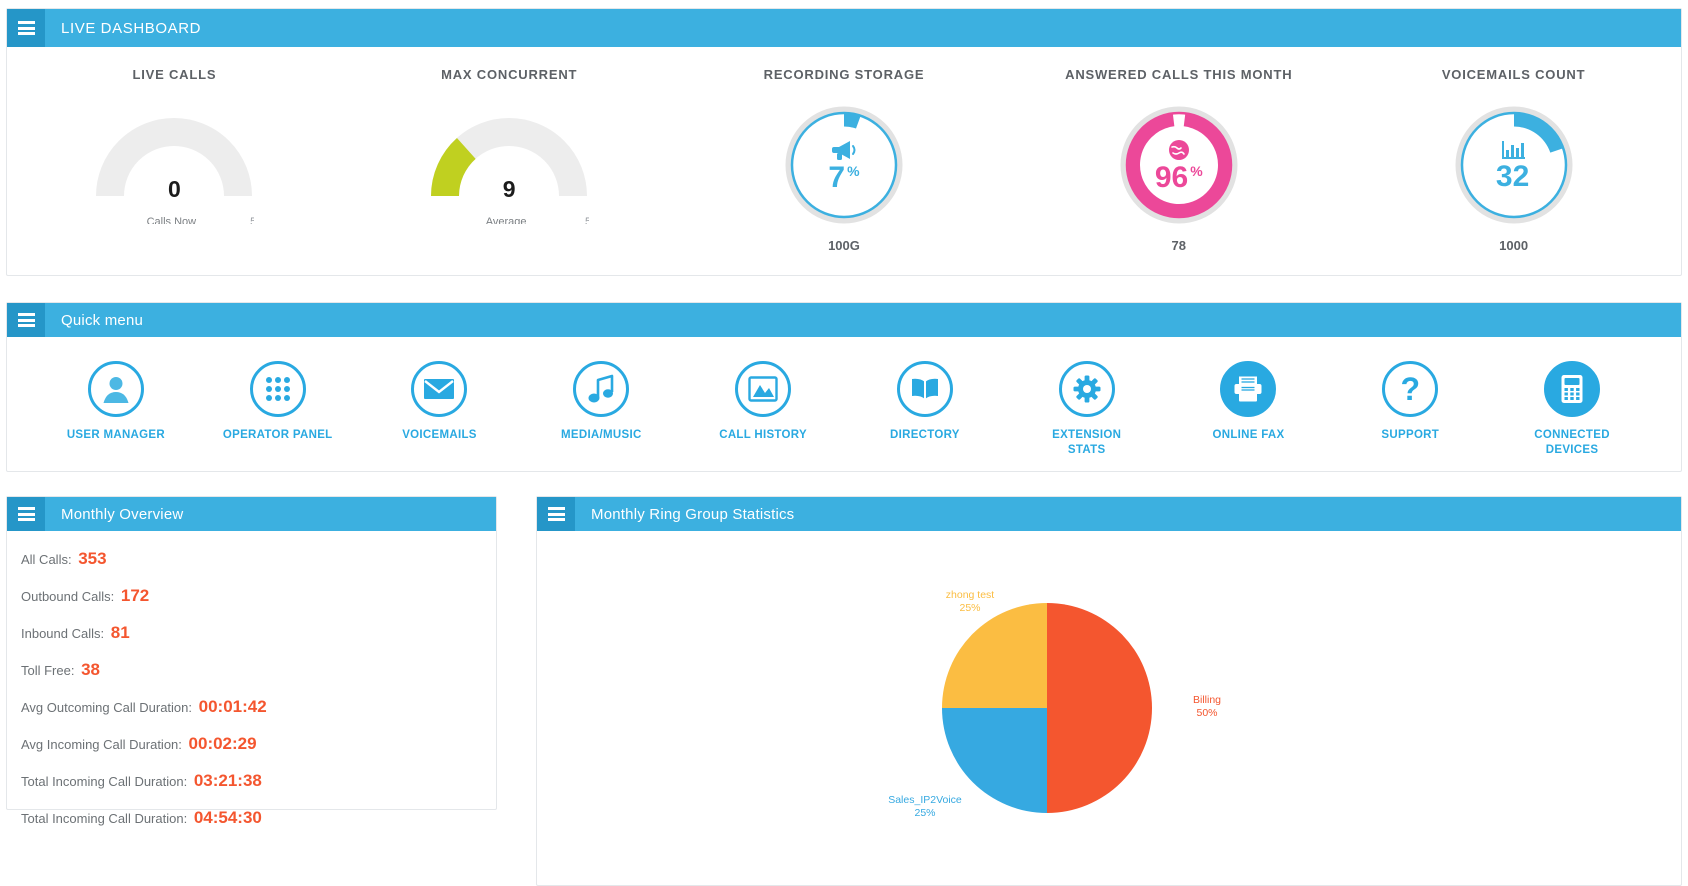 Image resolution: width=1688 pixels, height=886 pixels. I want to click on answered-calls-ring: 96%, so click(1179, 165).